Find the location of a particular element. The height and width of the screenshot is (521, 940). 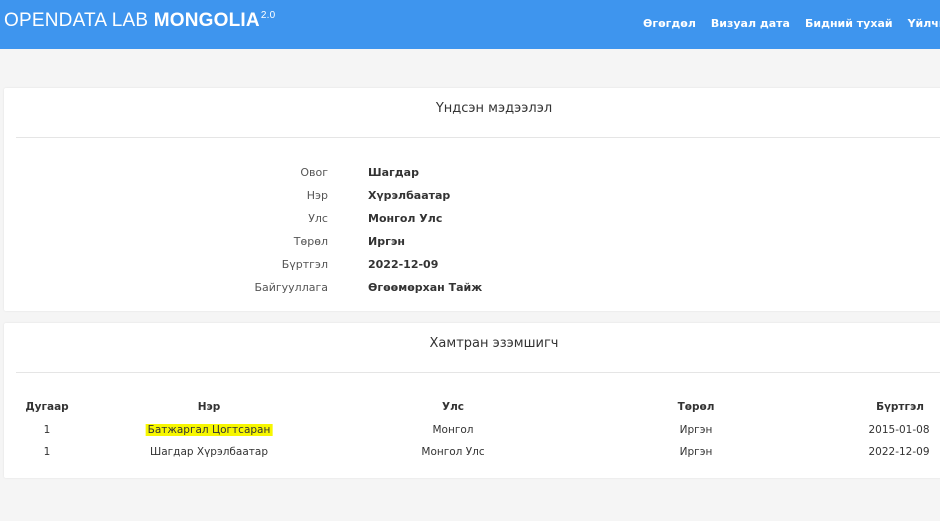

co-owners-table-header: Дугаар Нэр Улс Төрөл Бүртгэл is located at coordinates (472, 410).